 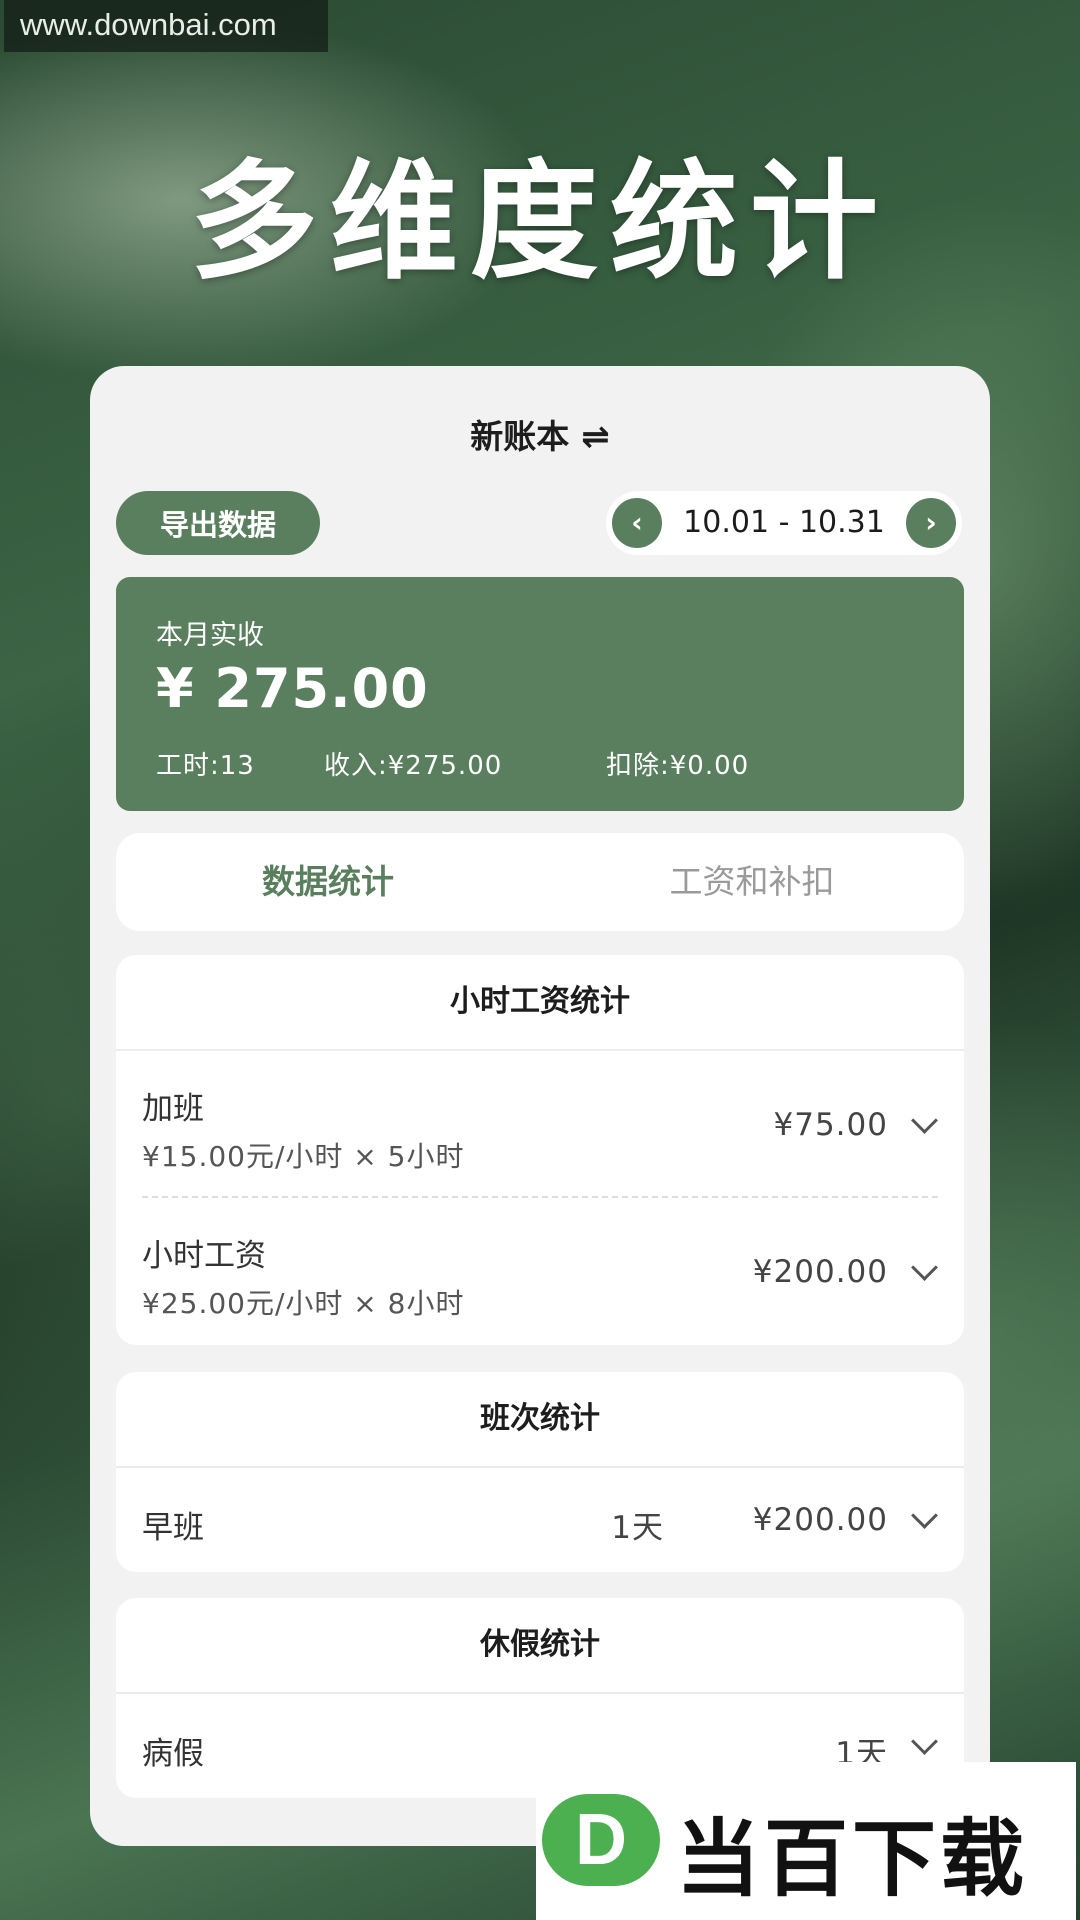 What do you see at coordinates (678, 766) in the screenshot?
I see `deduction-stat: 扣除:¥0.00` at bounding box center [678, 766].